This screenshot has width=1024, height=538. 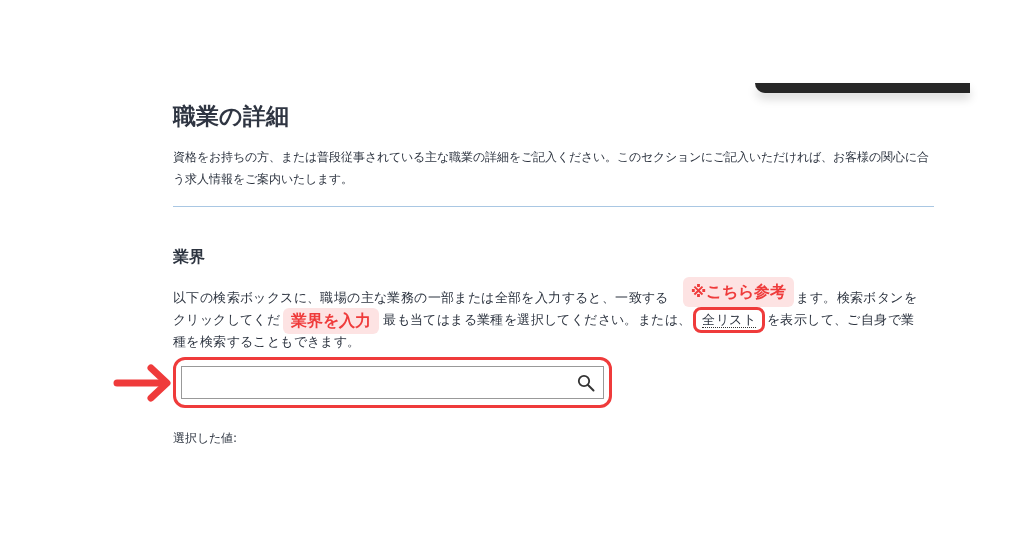 I want to click on selected-value-label: 選択した値:, so click(x=206, y=438).